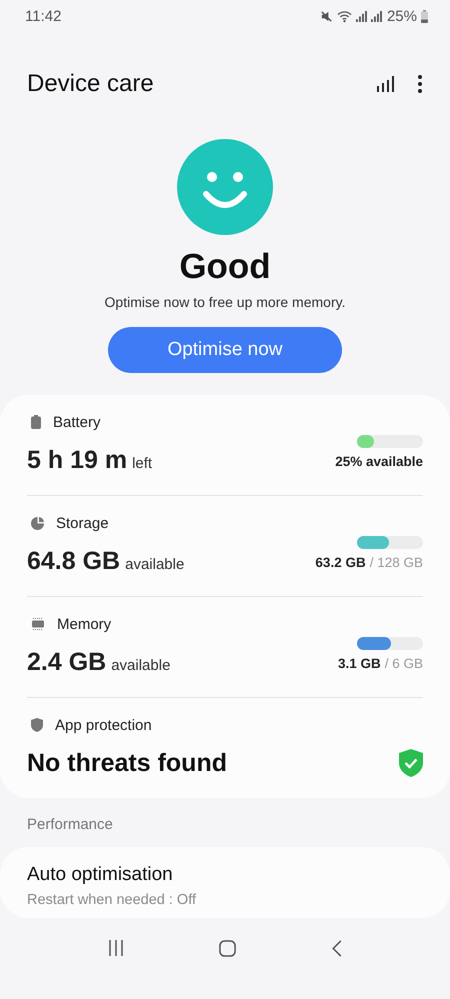 This screenshot has width=450, height=999. What do you see at coordinates (227, 948) in the screenshot?
I see `home-icon` at bounding box center [227, 948].